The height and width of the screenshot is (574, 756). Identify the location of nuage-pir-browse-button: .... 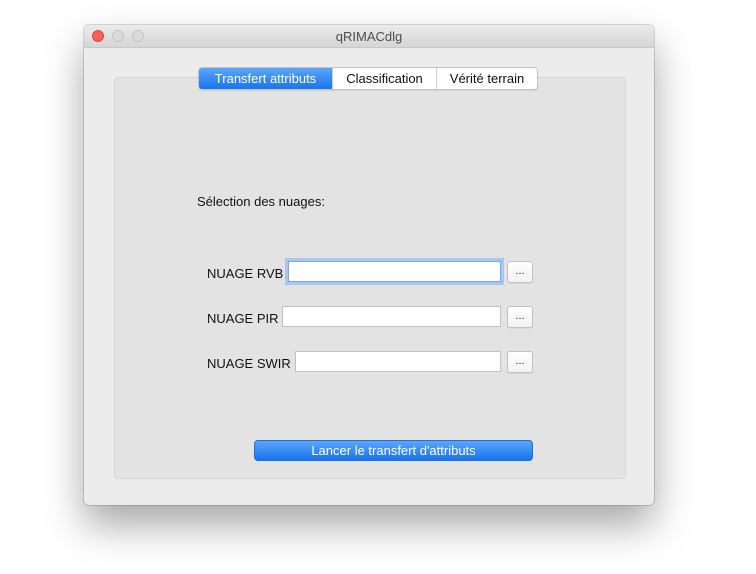
(520, 317).